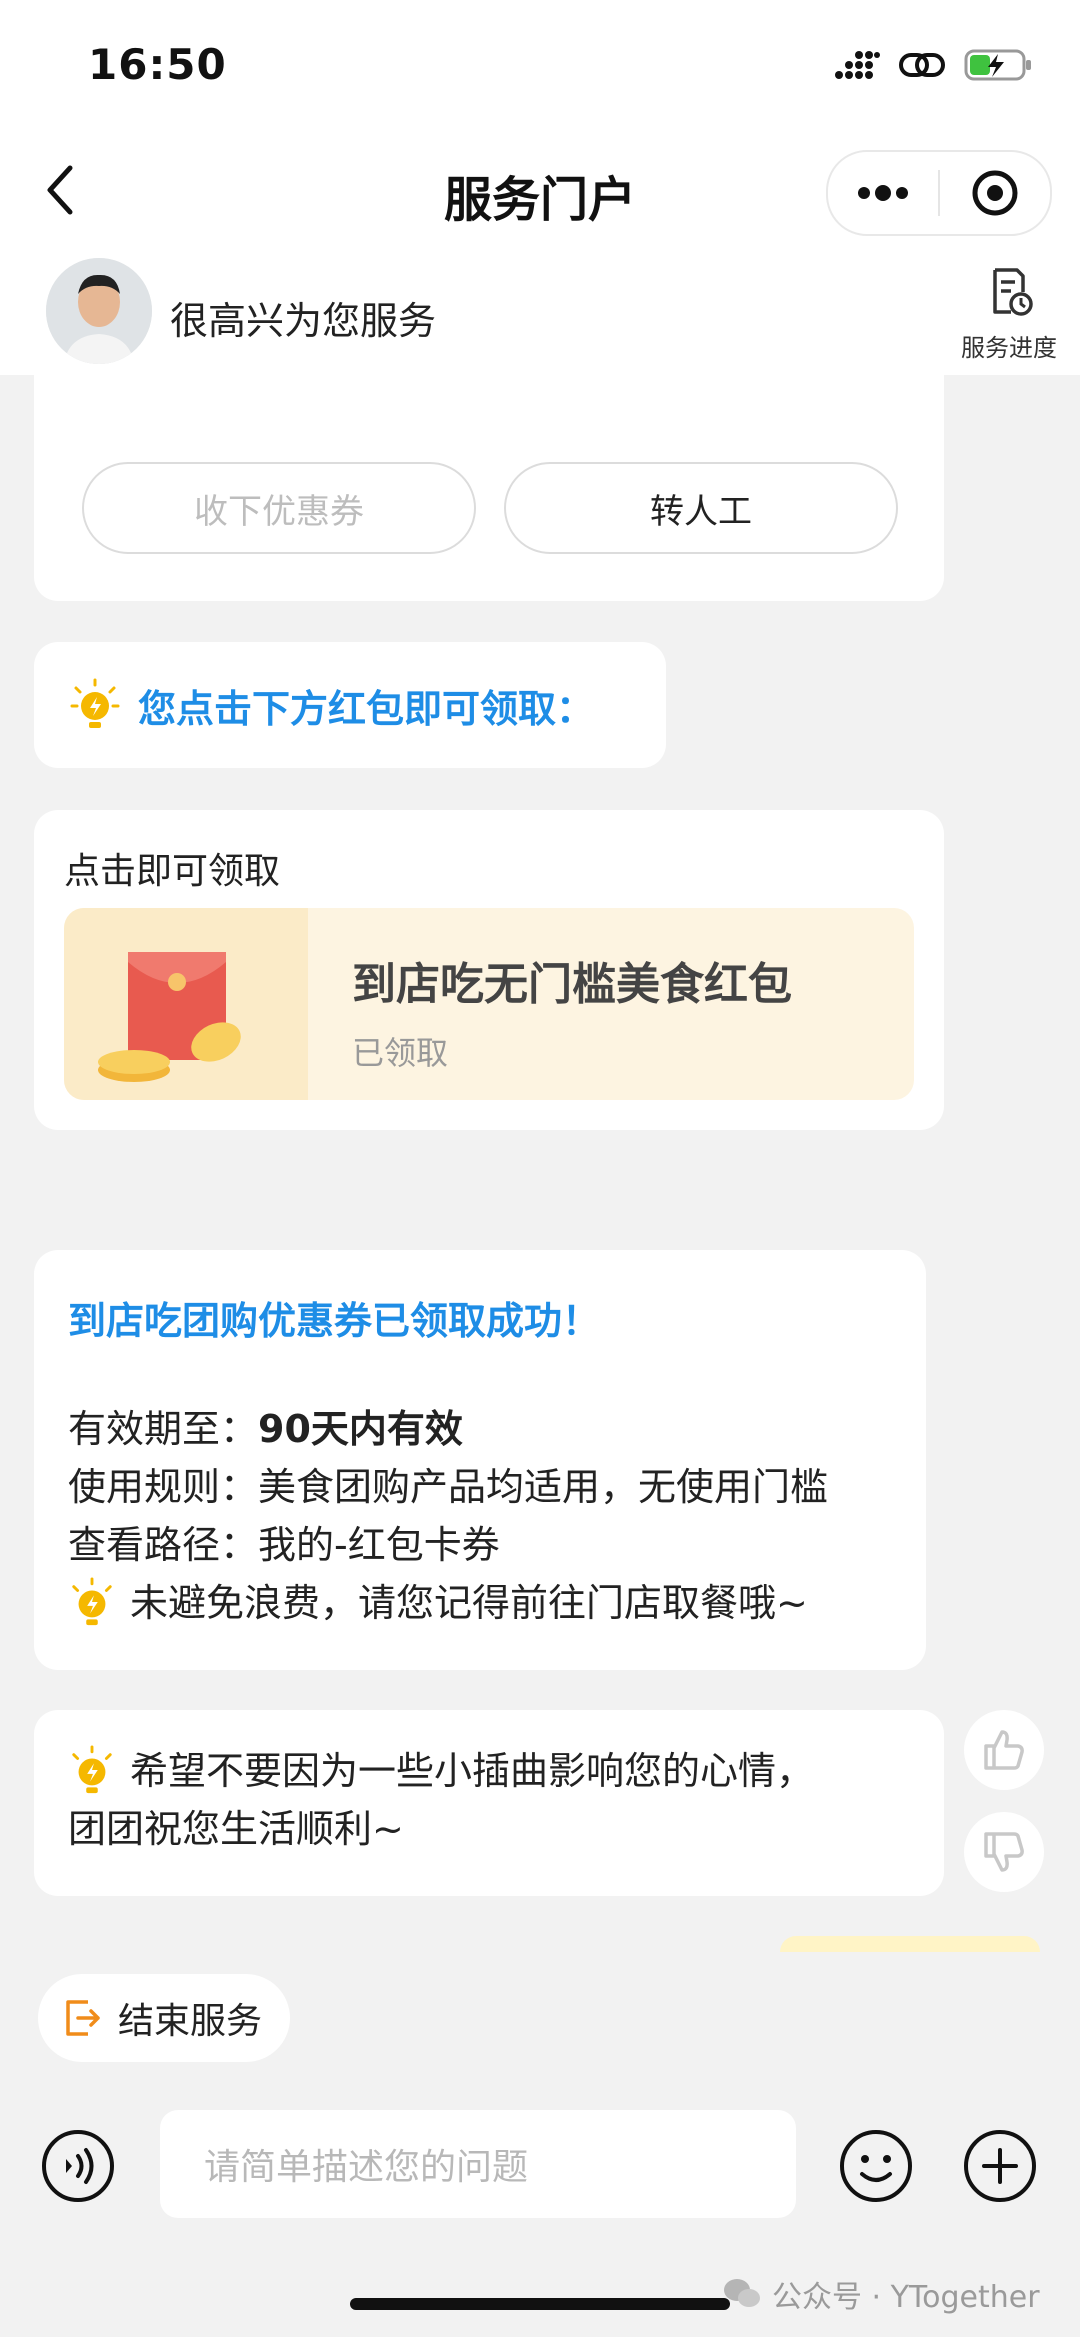 The width and height of the screenshot is (1080, 2337). I want to click on wish-line1-row: 希望不要因为一些小插曲影响您的心情，, so click(441, 1771).